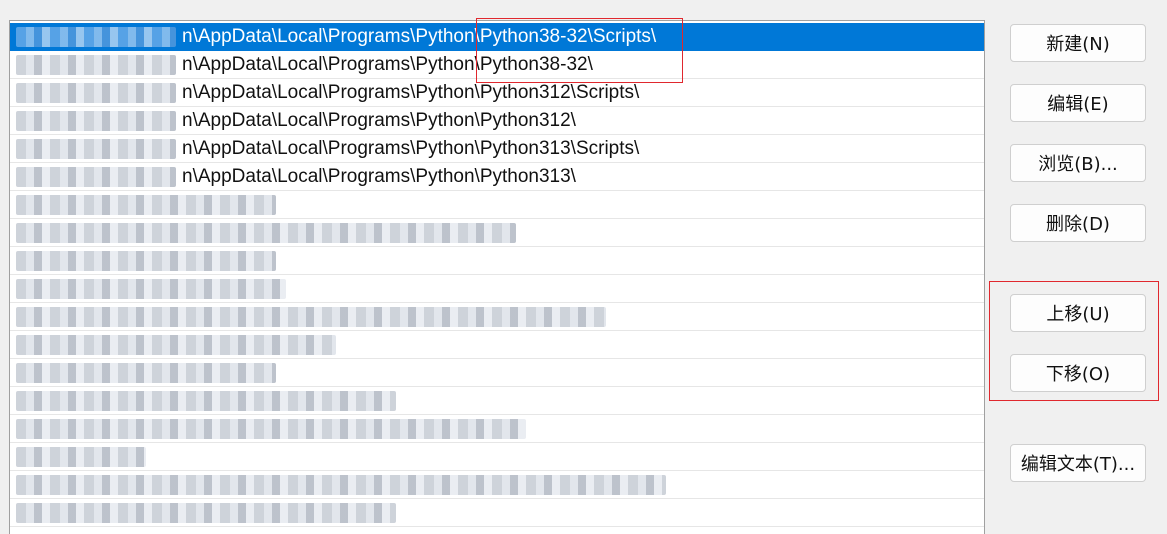 This screenshot has height=534, width=1167. I want to click on new-button: 新建(N), so click(1078, 43).